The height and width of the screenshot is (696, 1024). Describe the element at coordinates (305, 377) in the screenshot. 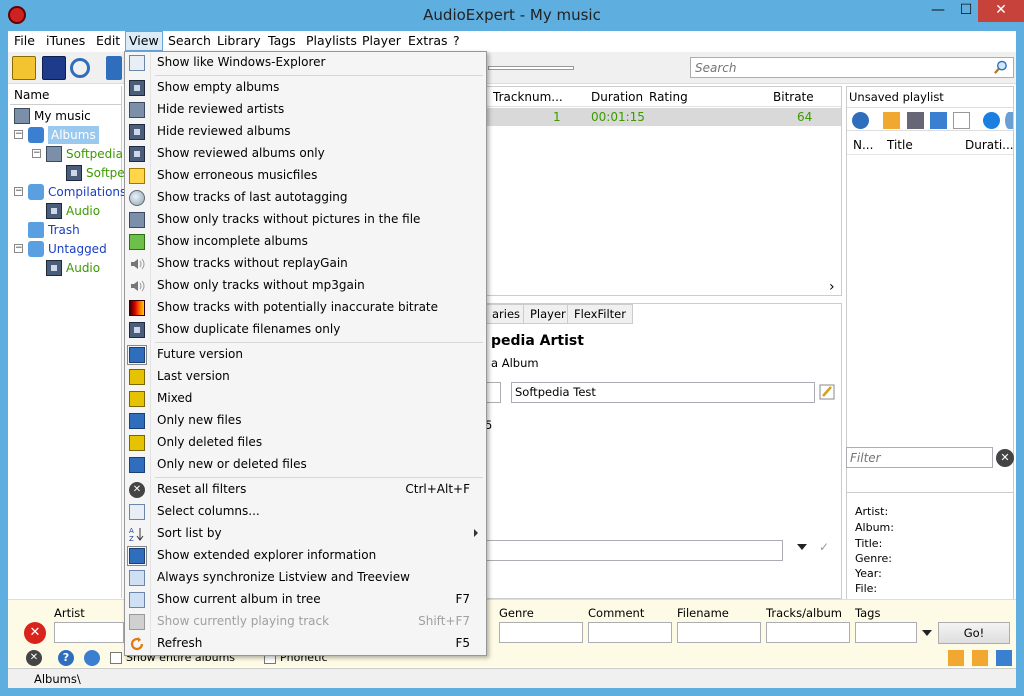

I see `menu-item-last-version: Last version` at that location.